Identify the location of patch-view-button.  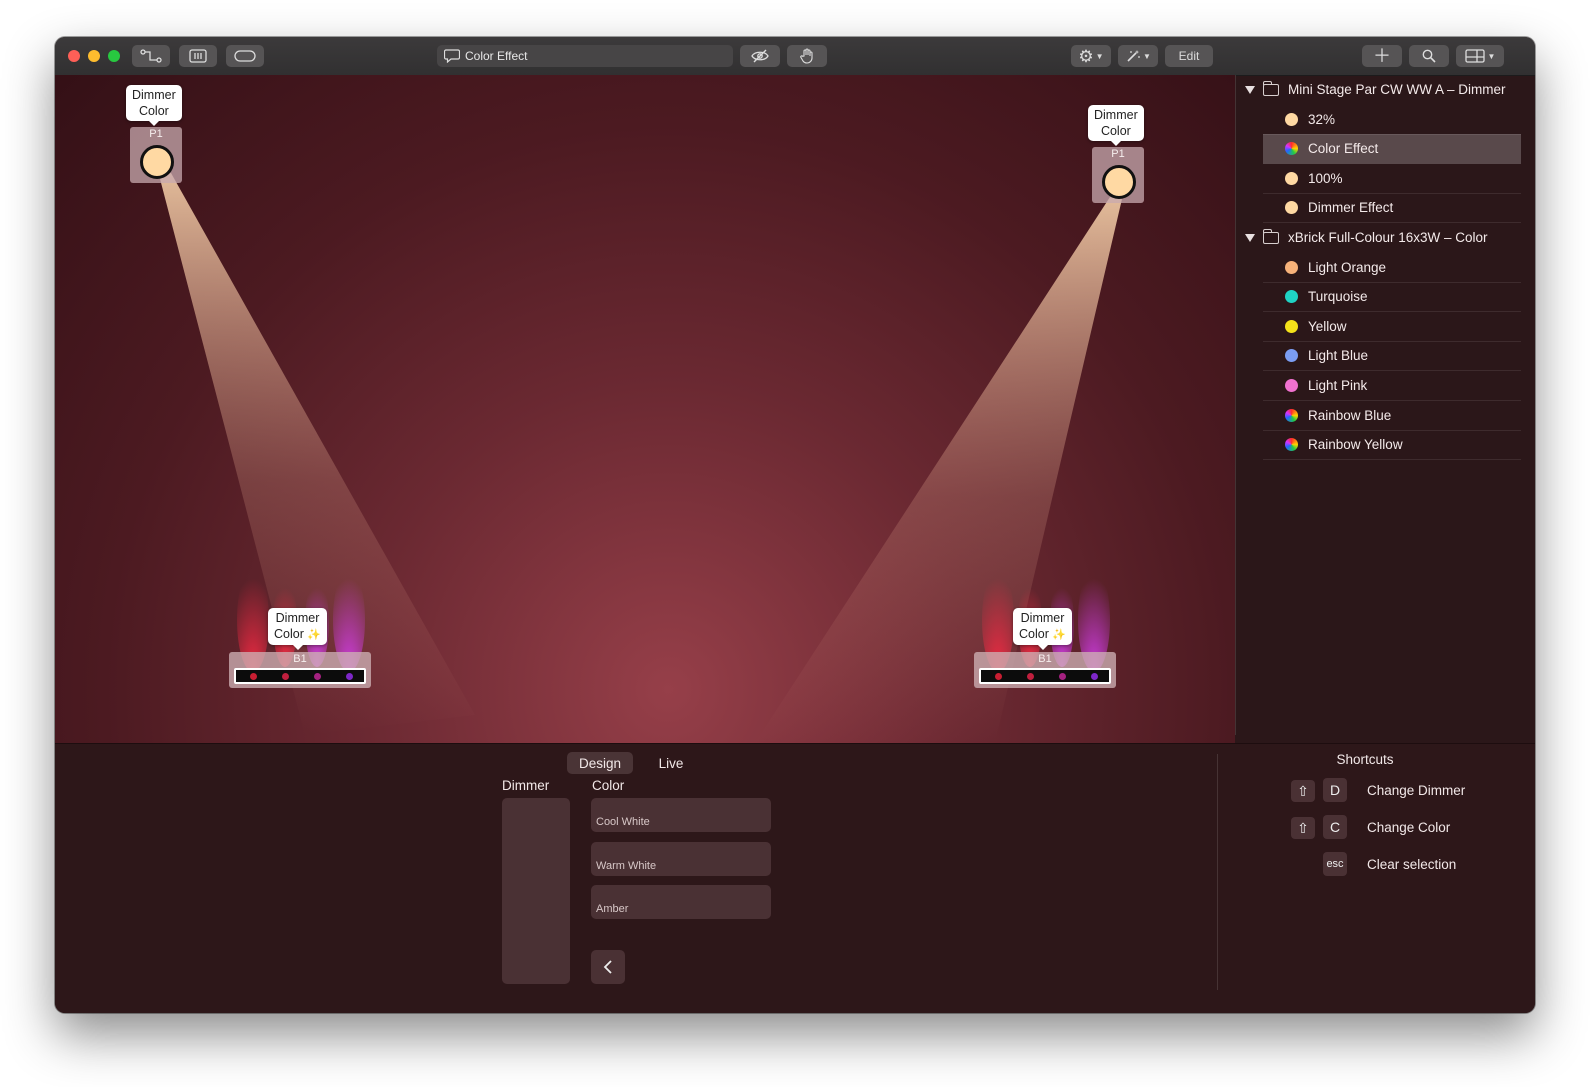
(151, 56).